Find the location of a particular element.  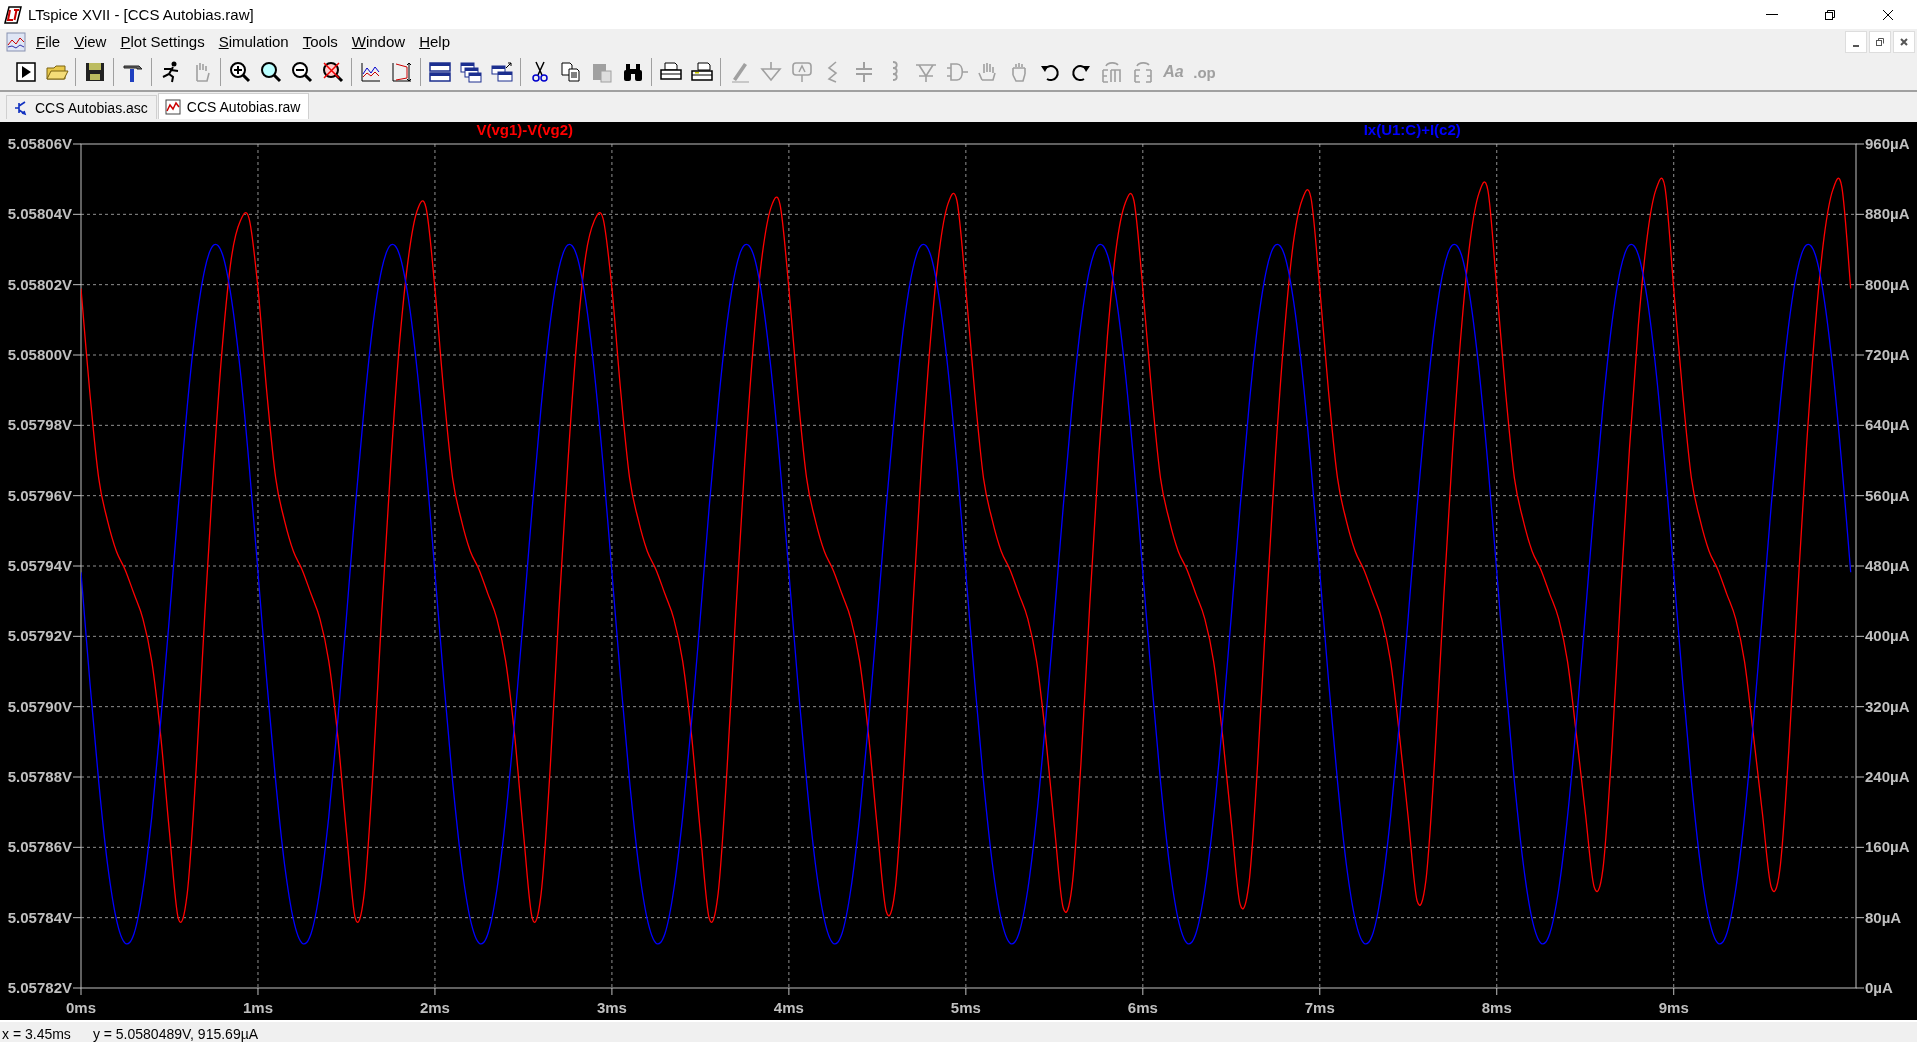

window-title: LTspice XVII - [CCS Autobias.raw] is located at coordinates (141, 14).